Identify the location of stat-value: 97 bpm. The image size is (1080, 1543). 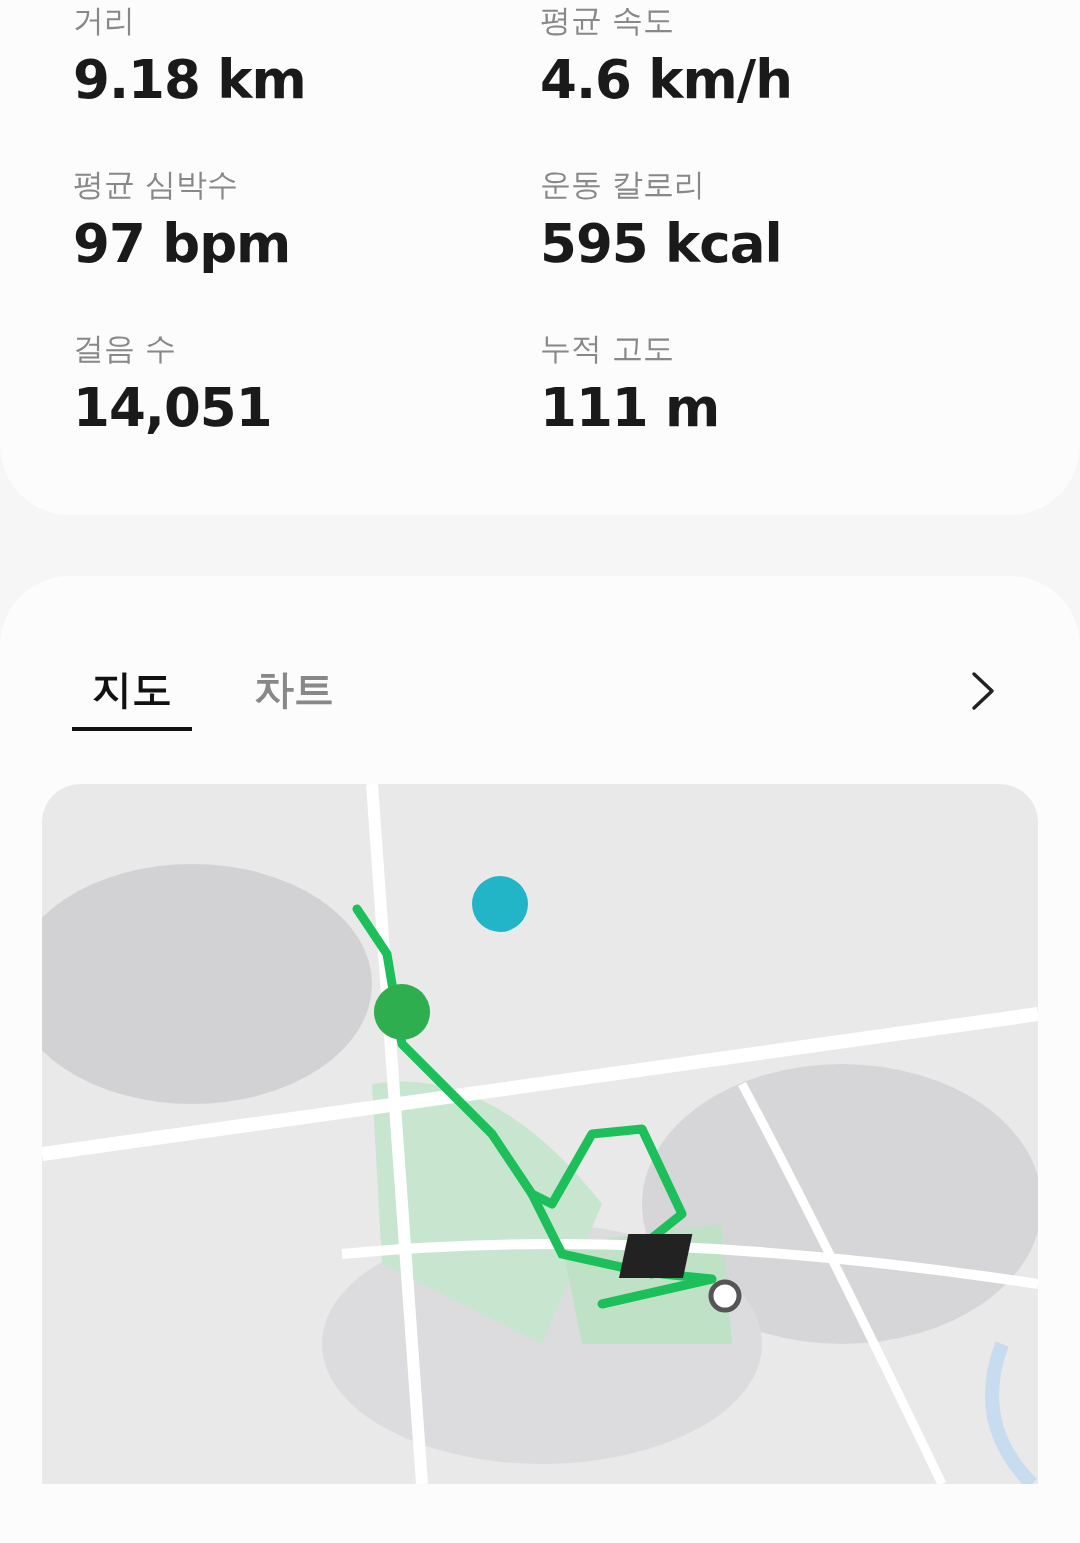
(182, 244).